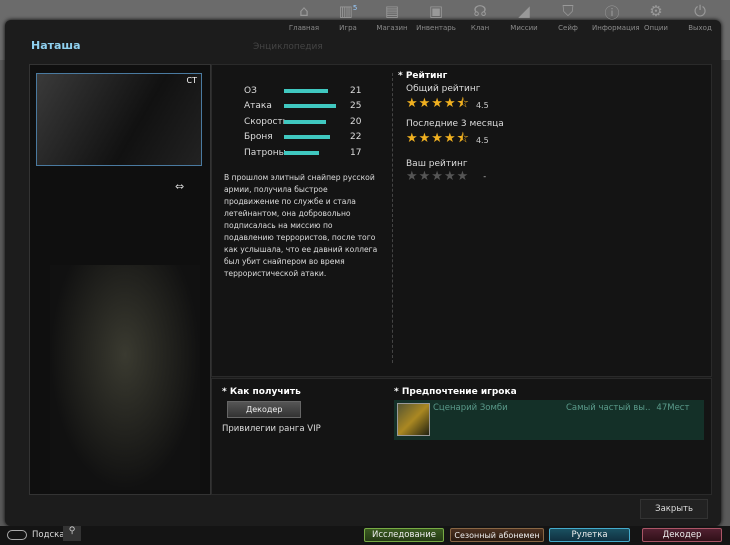 This screenshot has height=545, width=730. What do you see at coordinates (656, 28) in the screenshot?
I see `nav-label: Опции` at bounding box center [656, 28].